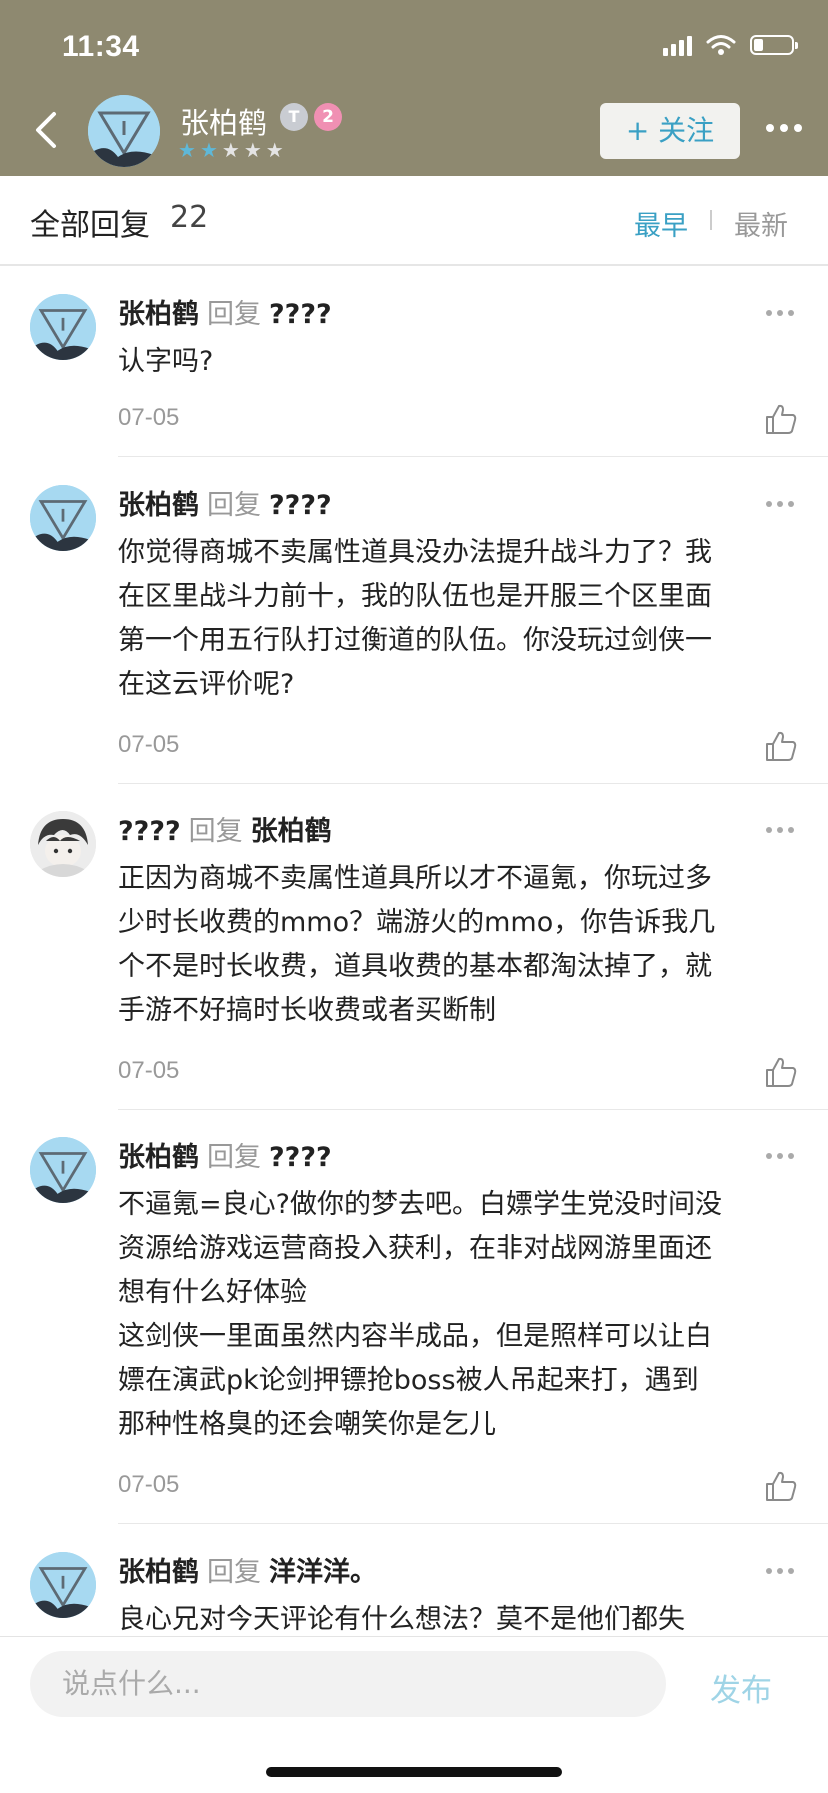  I want to click on sort-newest-tab: 最新, so click(761, 223).